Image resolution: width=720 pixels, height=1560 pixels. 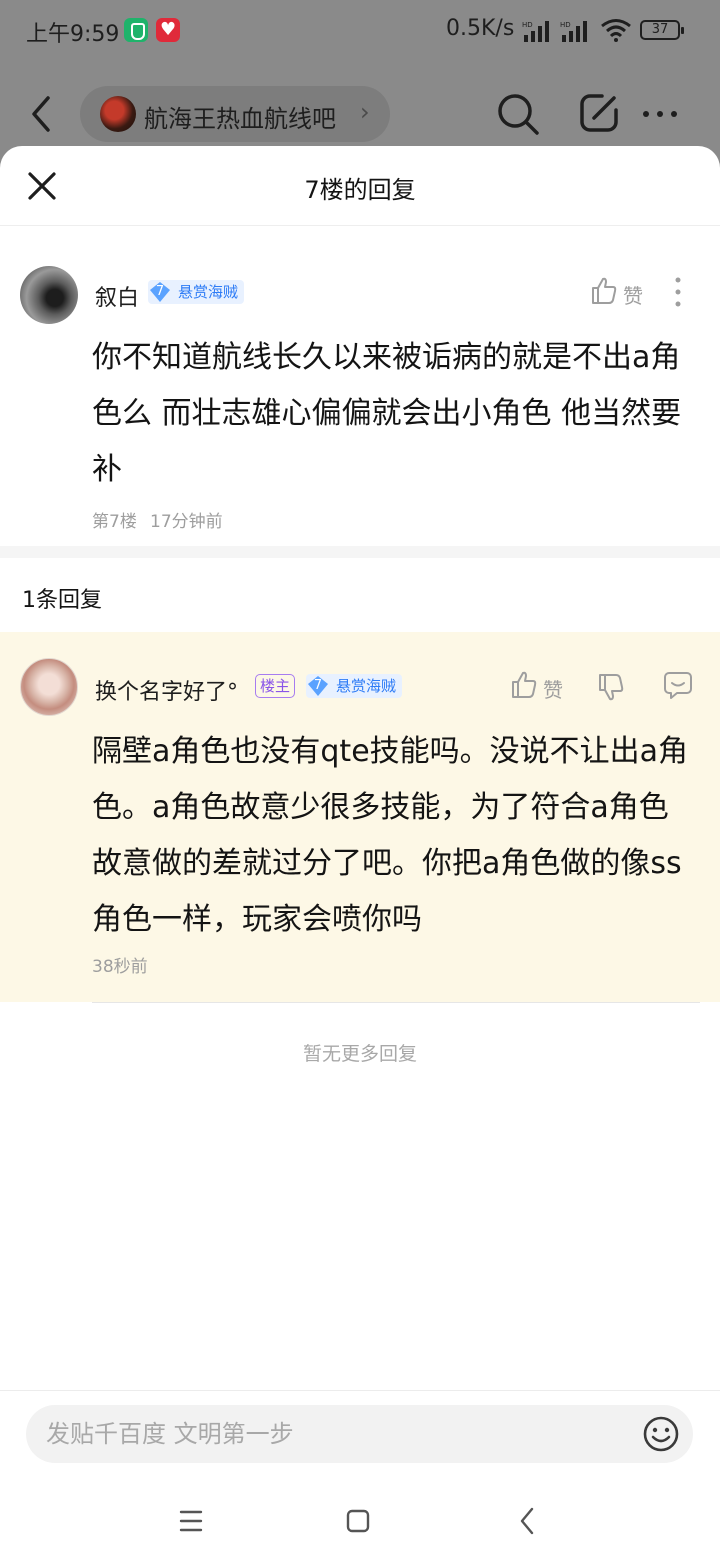 What do you see at coordinates (136, 30) in the screenshot?
I see `security-app-icon` at bounding box center [136, 30].